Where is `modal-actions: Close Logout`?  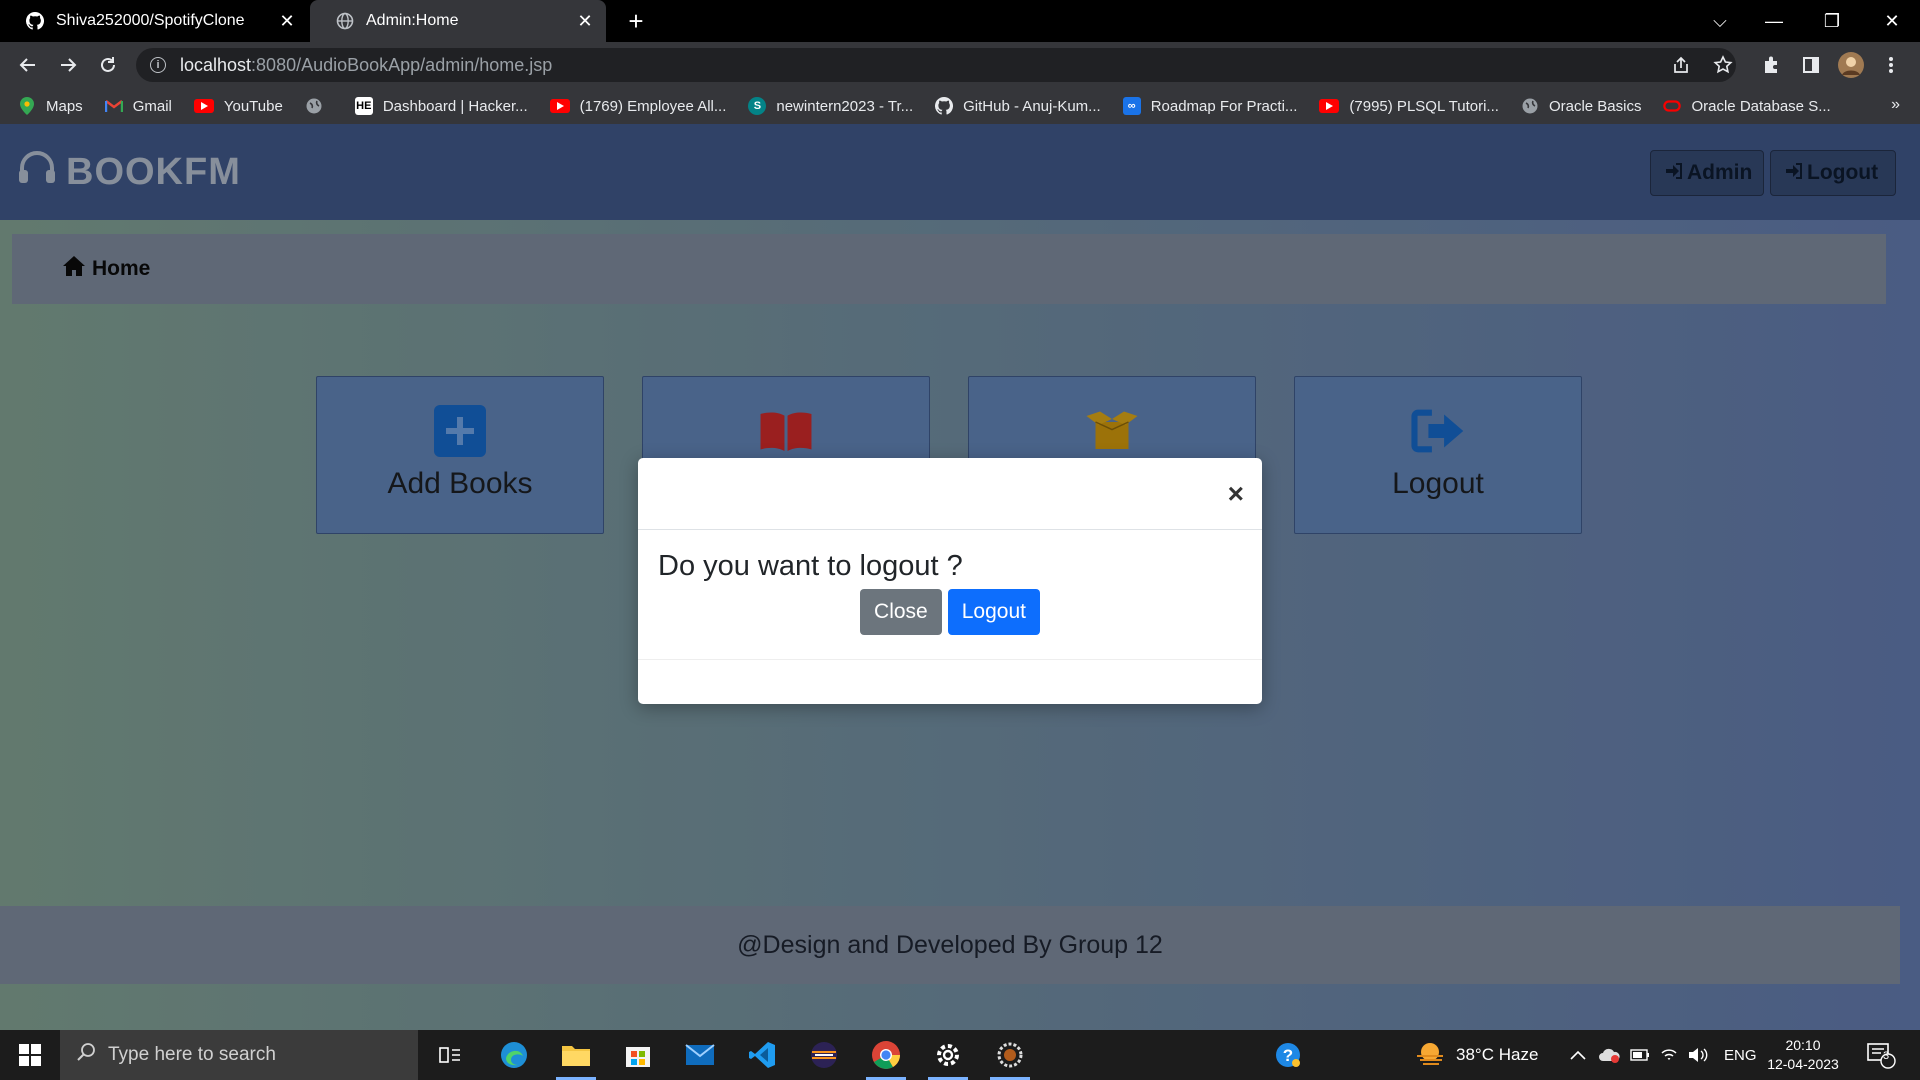 modal-actions: Close Logout is located at coordinates (950, 612).